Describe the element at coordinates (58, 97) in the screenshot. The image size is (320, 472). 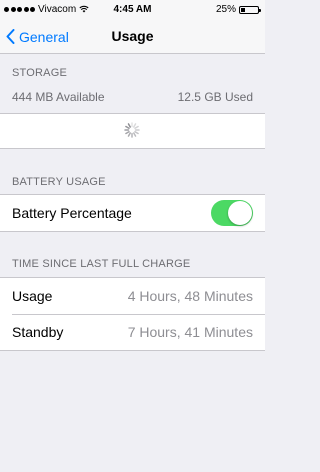
I see `storage-available: 444 MB Available` at that location.